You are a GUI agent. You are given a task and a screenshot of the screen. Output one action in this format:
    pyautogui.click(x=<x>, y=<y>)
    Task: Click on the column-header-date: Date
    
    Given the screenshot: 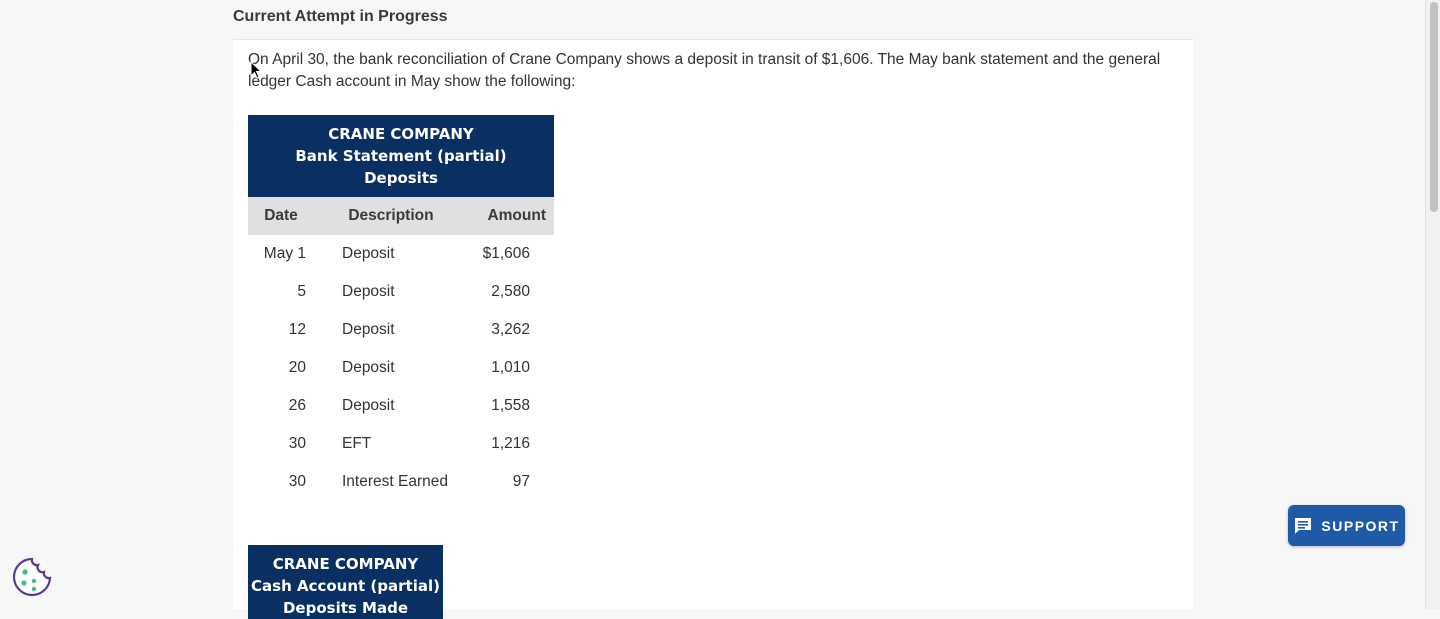 What is the action you would take?
    pyautogui.click(x=281, y=215)
    